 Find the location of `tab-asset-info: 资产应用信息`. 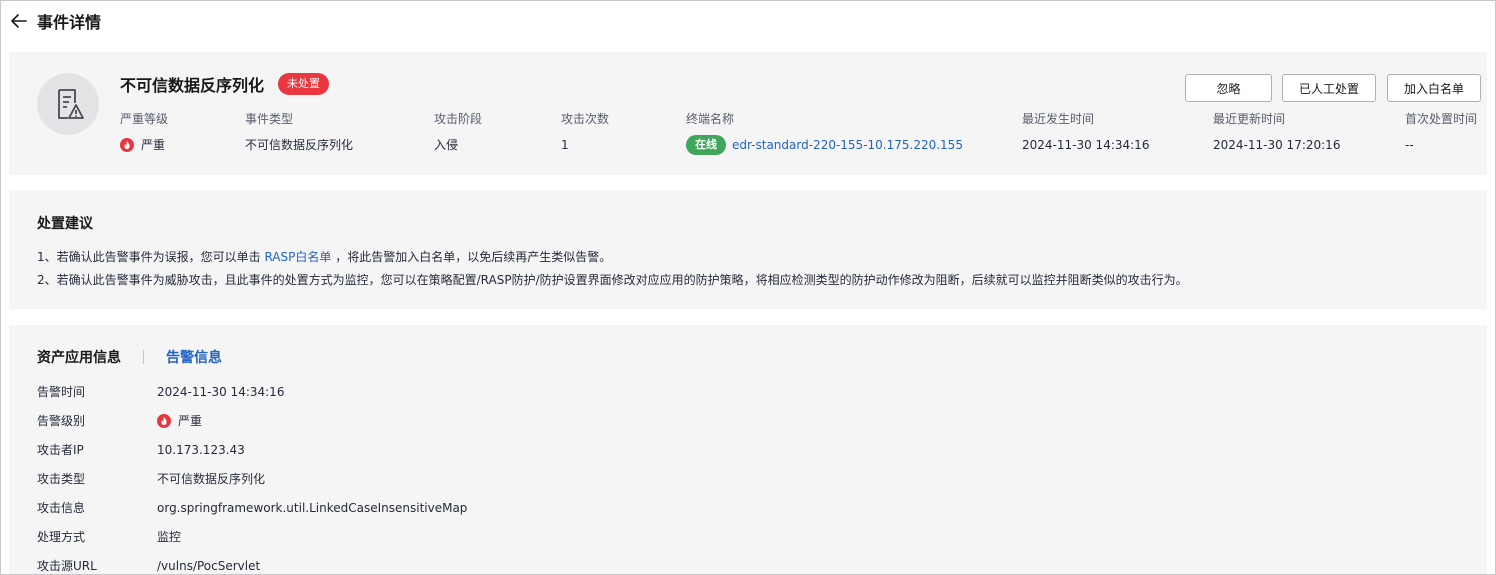

tab-asset-info: 资产应用信息 is located at coordinates (79, 357).